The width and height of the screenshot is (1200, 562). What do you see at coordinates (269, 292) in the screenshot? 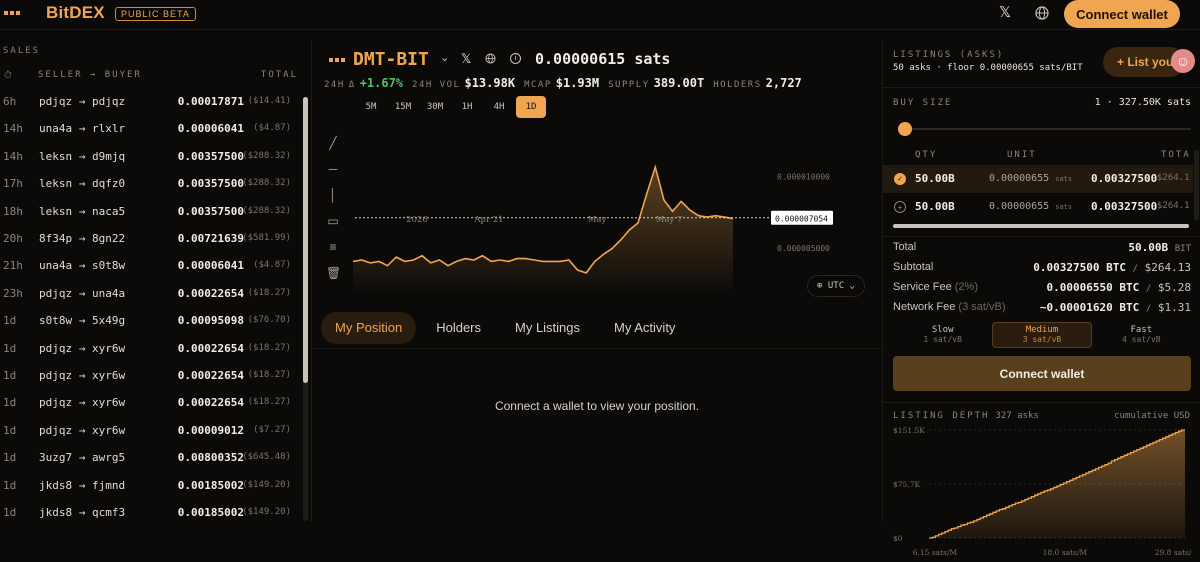
I see `sale-usd: ($18.27)` at bounding box center [269, 292].